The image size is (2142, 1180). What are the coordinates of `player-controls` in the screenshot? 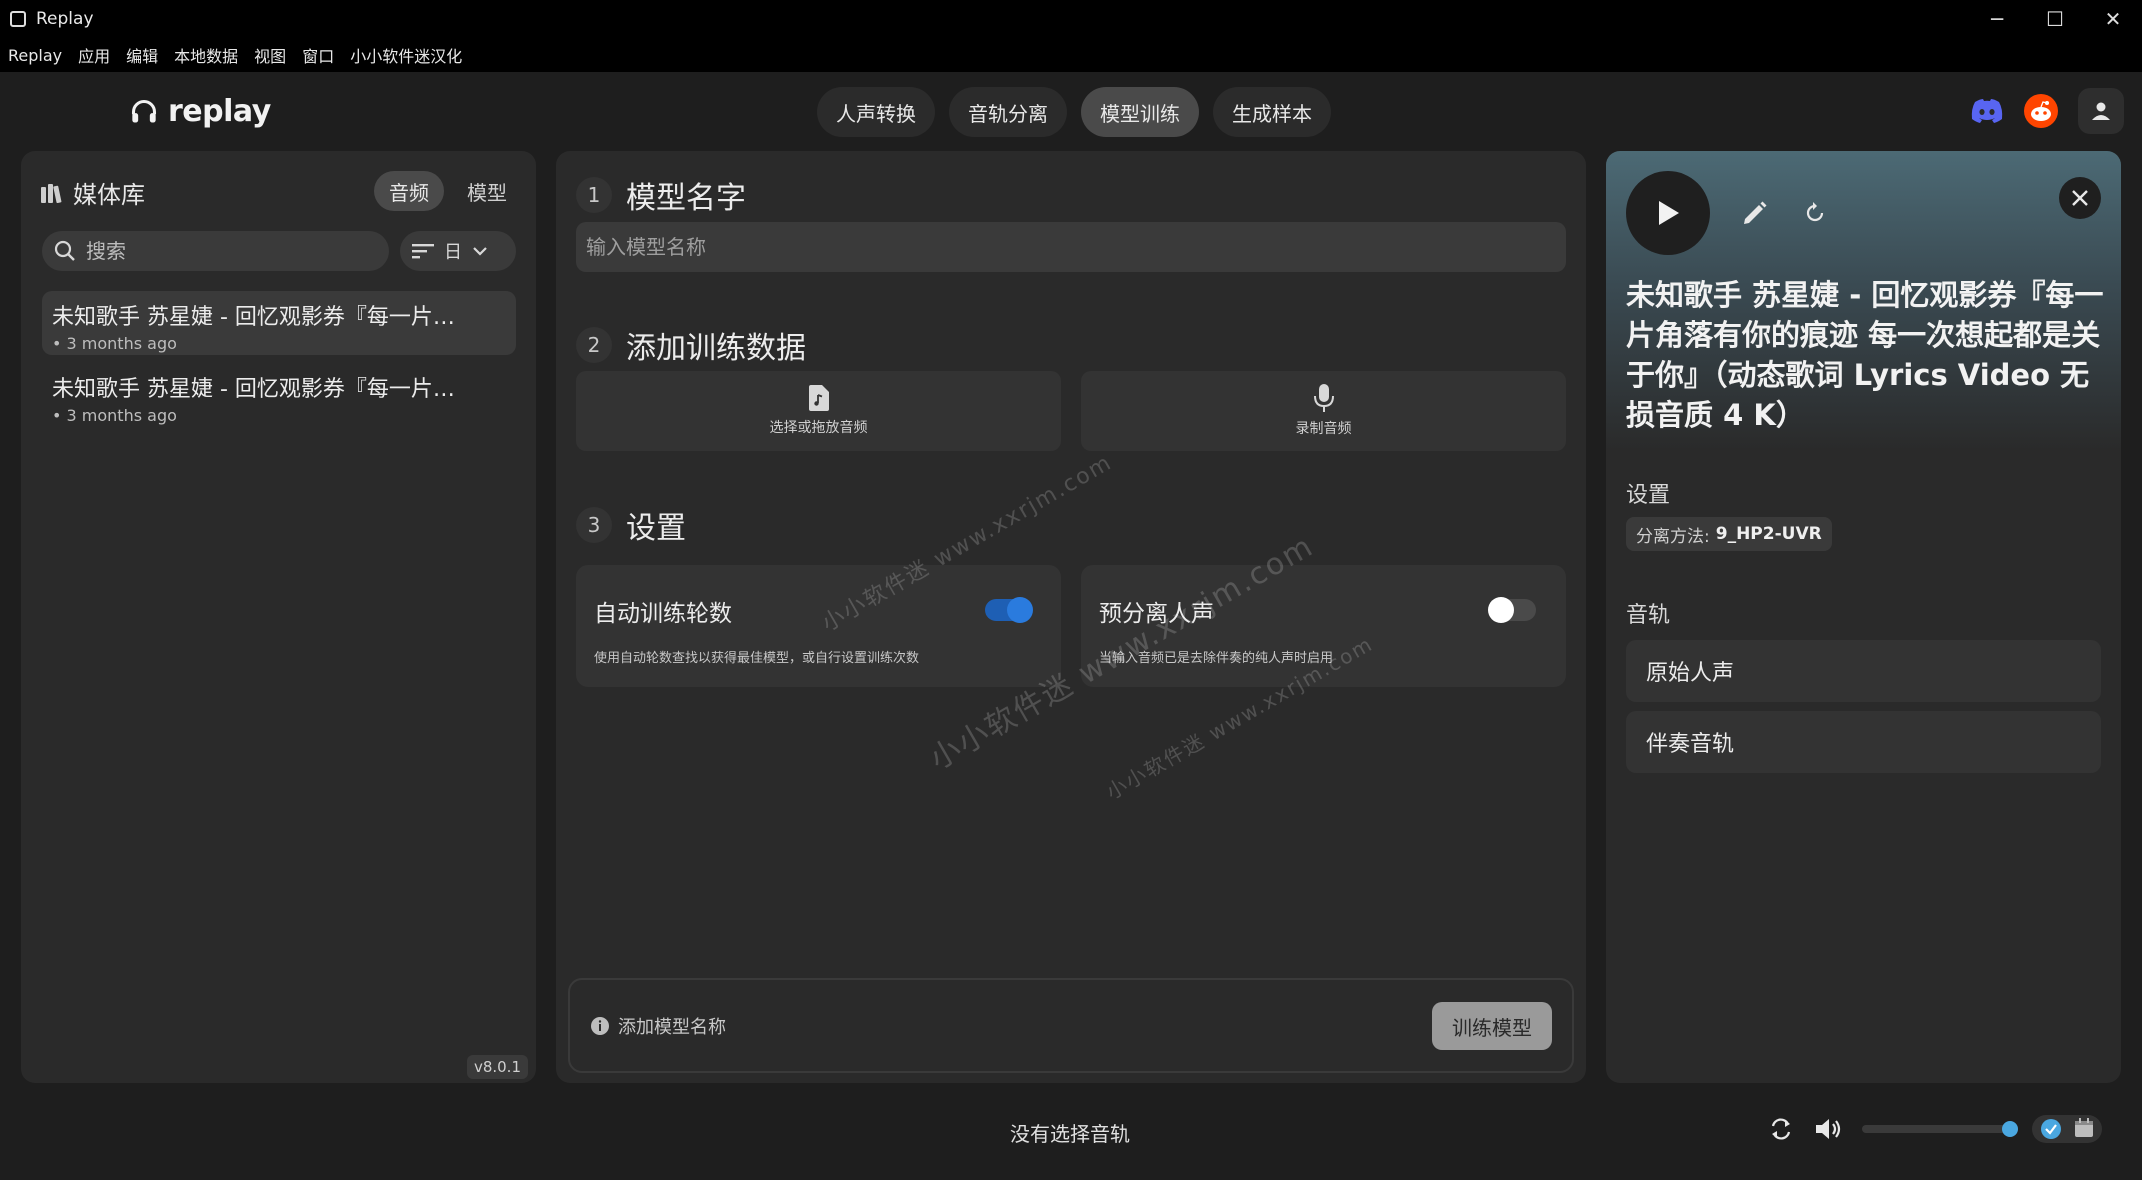 It's located at (1935, 1129).